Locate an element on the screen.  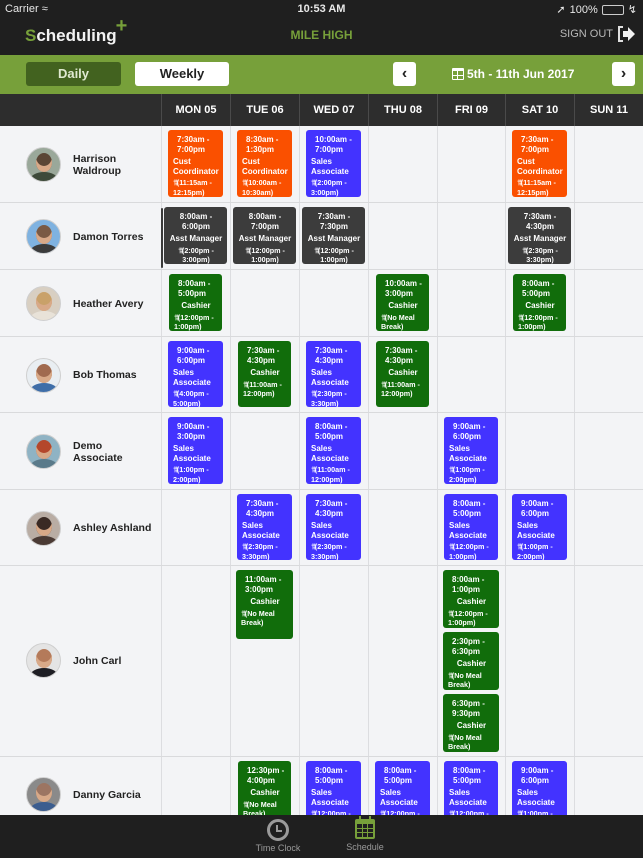
employee-info: Danny Garcia is located at coordinates (89, 794).